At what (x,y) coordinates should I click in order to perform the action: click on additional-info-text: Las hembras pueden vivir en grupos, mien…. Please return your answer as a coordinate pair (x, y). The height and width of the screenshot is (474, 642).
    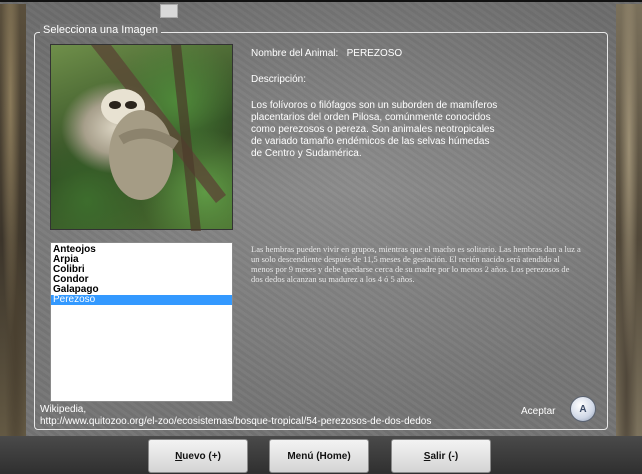
    Looking at the image, I should click on (416, 264).